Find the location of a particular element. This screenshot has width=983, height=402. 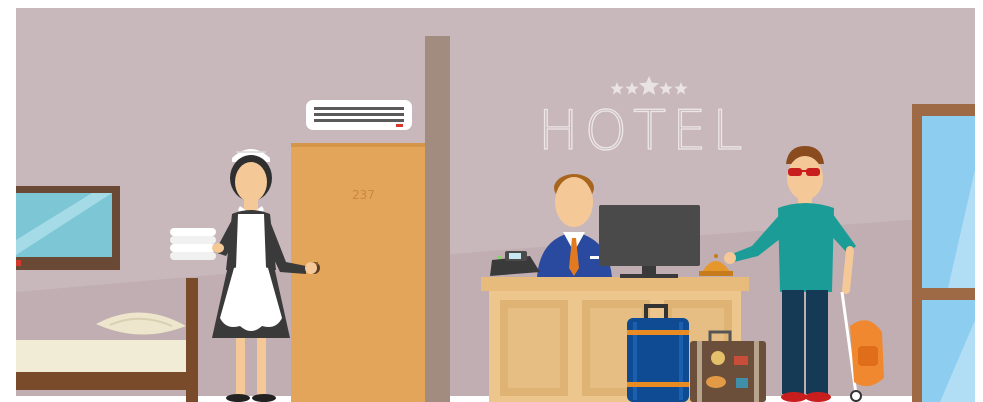

wall-tv is located at coordinates (68, 228).